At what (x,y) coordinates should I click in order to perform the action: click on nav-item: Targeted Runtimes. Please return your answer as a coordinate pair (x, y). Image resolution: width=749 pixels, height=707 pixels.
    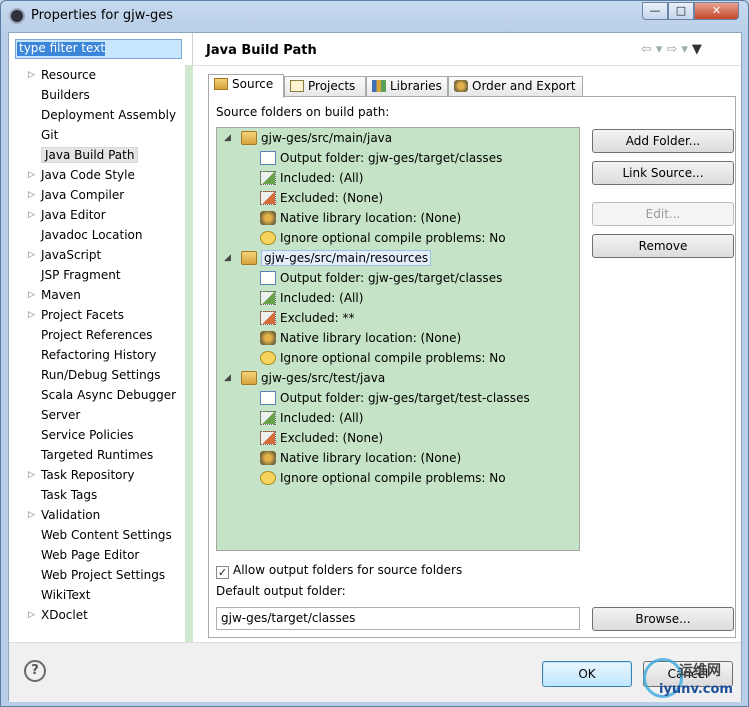
    Looking at the image, I should click on (97, 455).